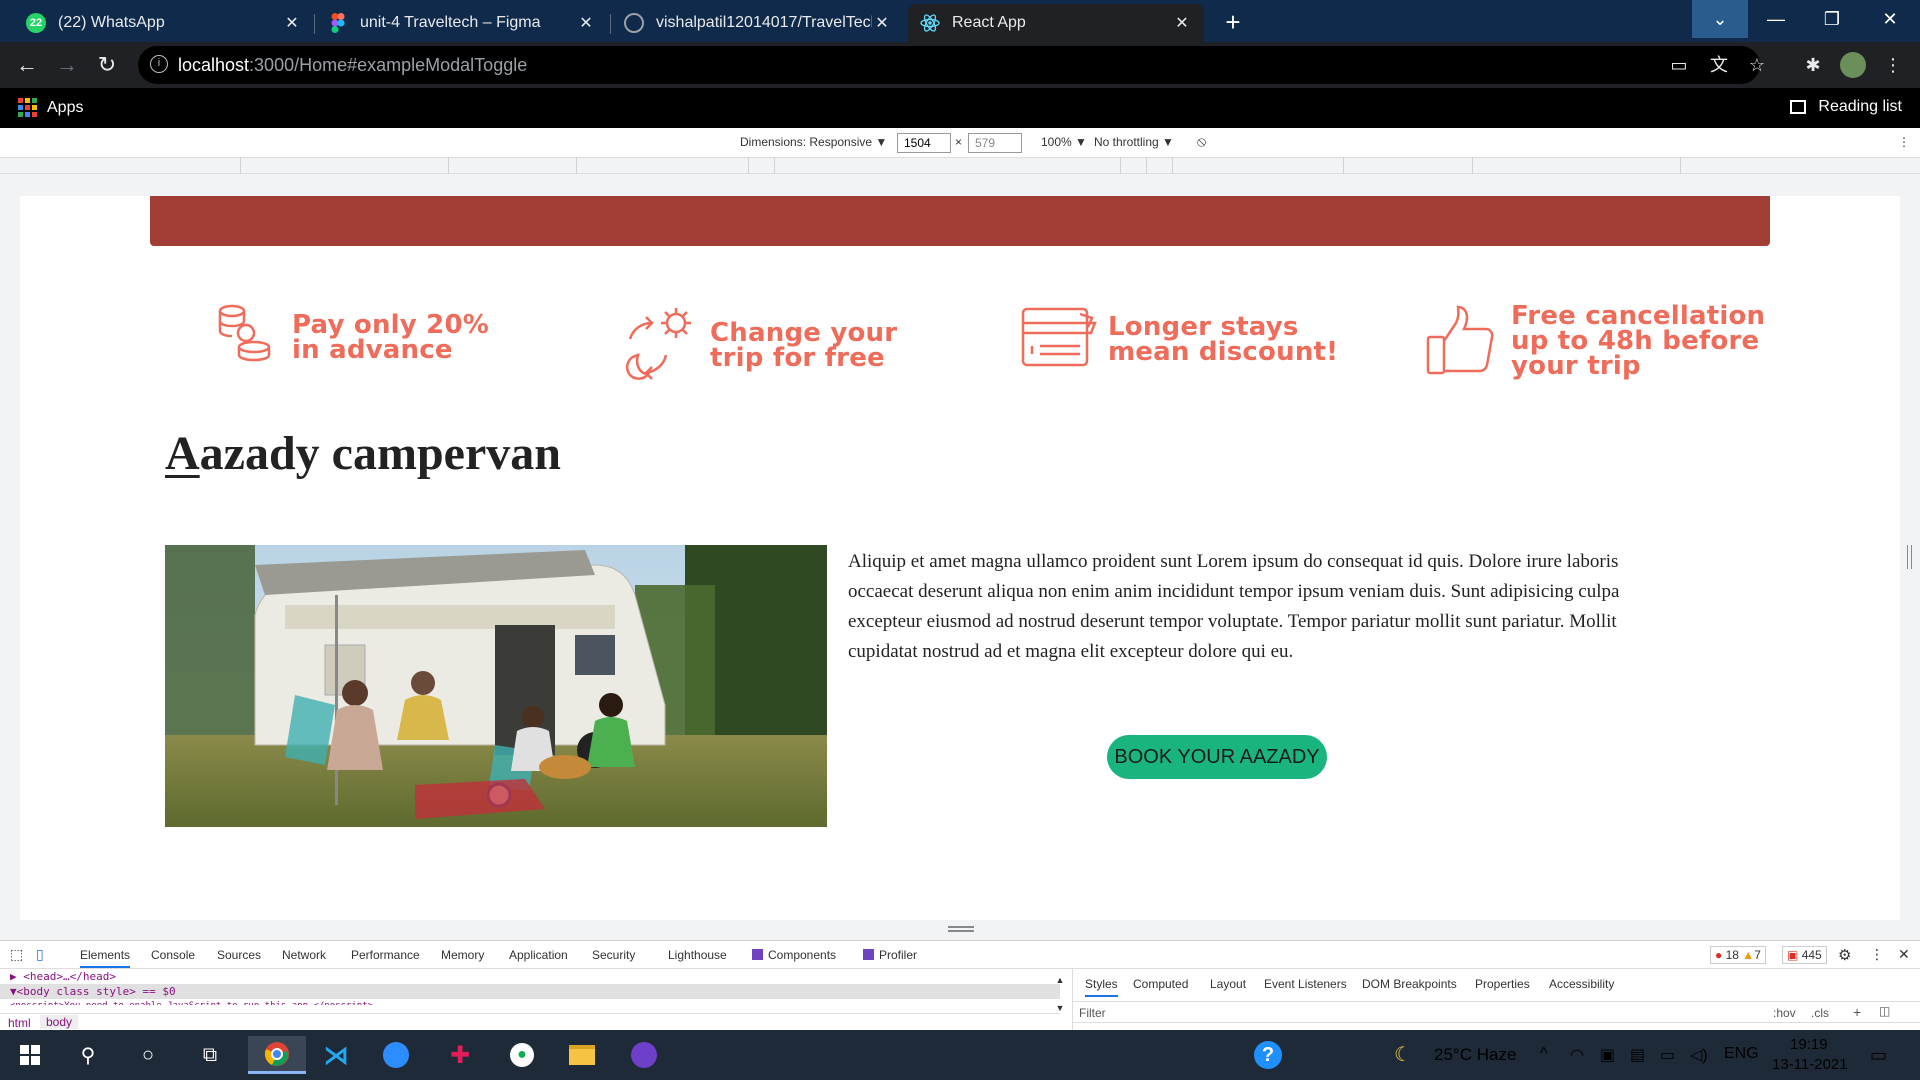 Image resolution: width=1920 pixels, height=1080 pixels. Describe the element at coordinates (1904, 142) in the screenshot. I see `device-more-icon: ⋮` at that location.